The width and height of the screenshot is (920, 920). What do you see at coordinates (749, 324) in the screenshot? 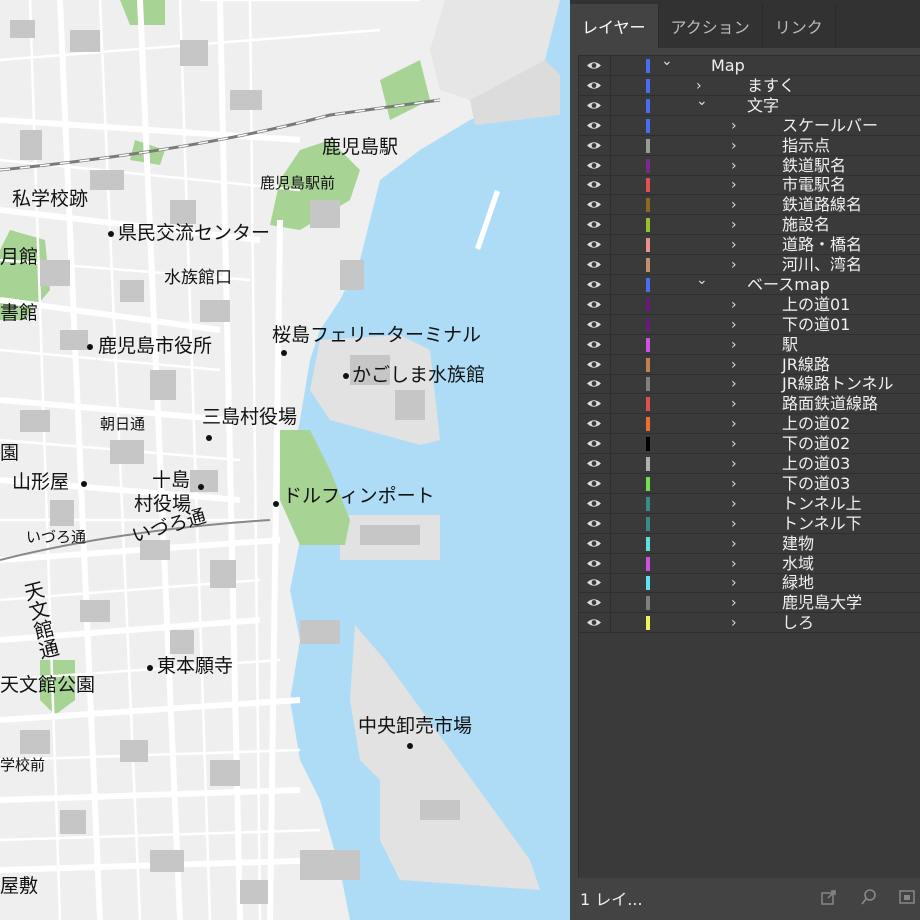
I see `layer-row: › 下の道01` at bounding box center [749, 324].